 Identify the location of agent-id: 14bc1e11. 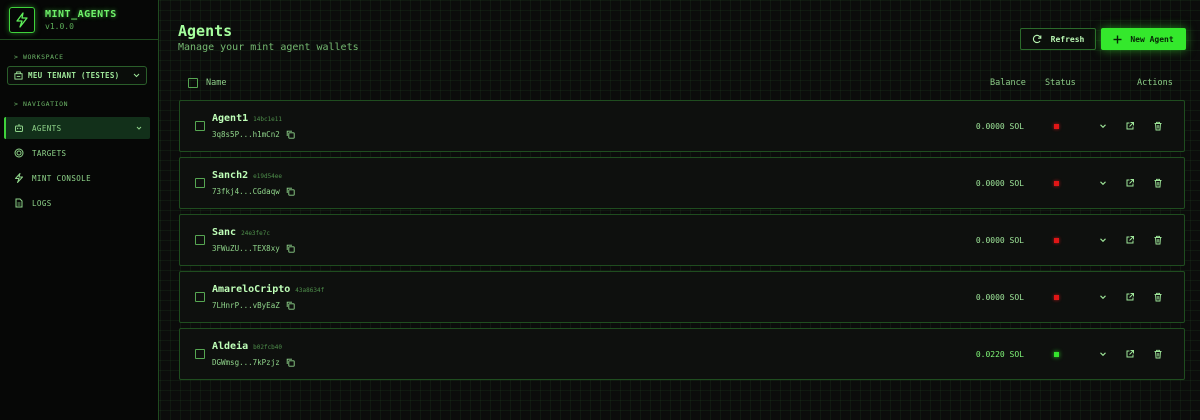
(268, 119).